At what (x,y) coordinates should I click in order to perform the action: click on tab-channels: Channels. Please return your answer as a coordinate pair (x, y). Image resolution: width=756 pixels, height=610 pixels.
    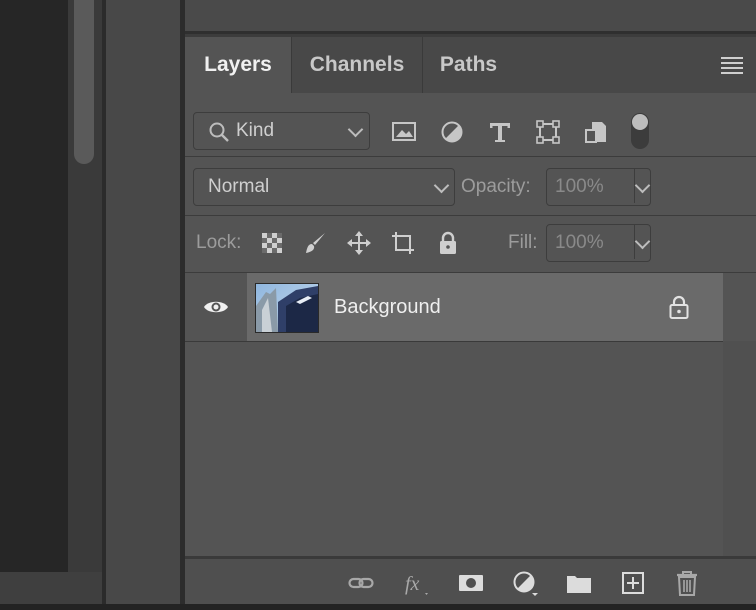
    Looking at the image, I should click on (357, 65).